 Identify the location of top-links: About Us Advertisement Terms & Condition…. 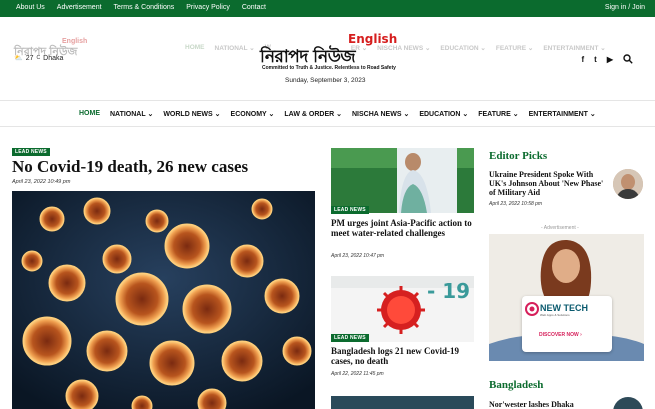
(141, 7).